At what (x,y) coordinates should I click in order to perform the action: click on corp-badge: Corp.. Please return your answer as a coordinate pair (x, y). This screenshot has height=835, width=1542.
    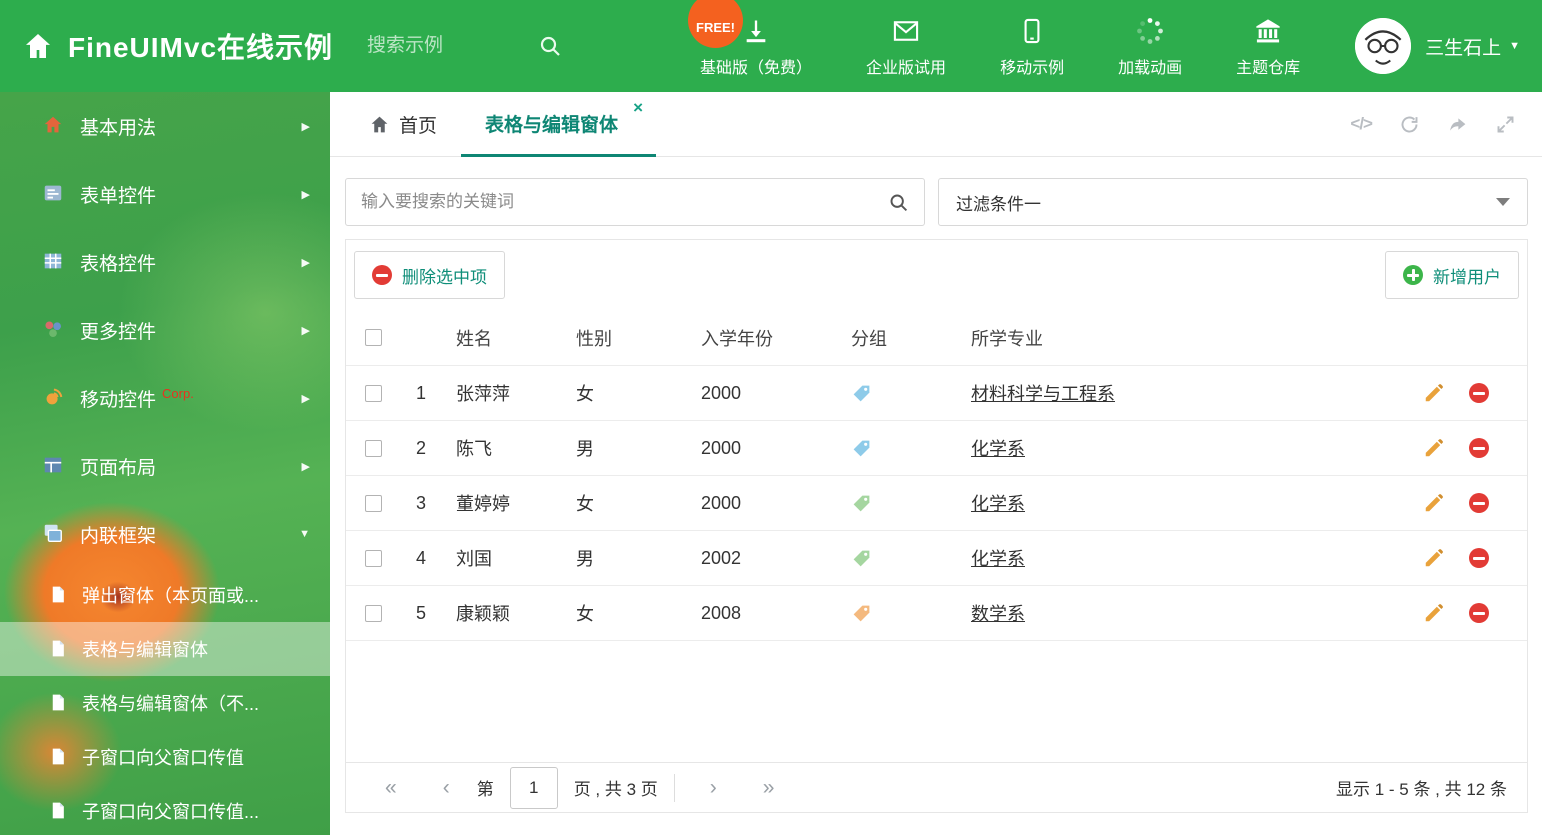
    Looking at the image, I should click on (178, 393).